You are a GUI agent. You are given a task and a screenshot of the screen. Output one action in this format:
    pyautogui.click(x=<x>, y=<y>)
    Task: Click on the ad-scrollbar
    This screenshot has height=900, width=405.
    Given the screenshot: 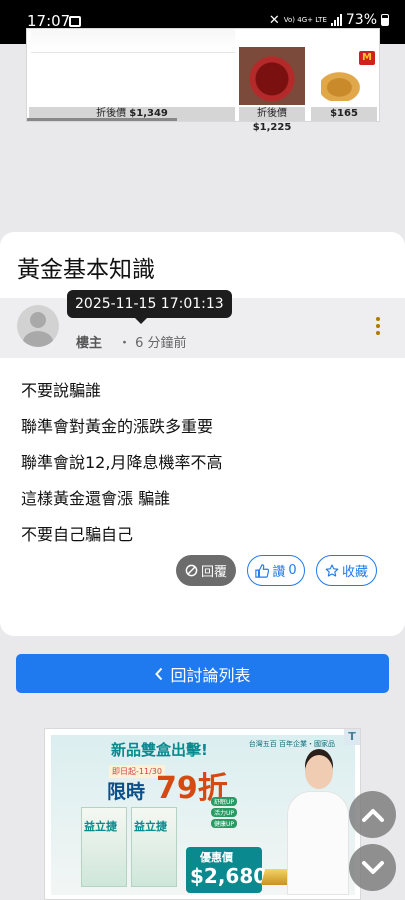 What is the action you would take?
    pyautogui.click(x=102, y=119)
    